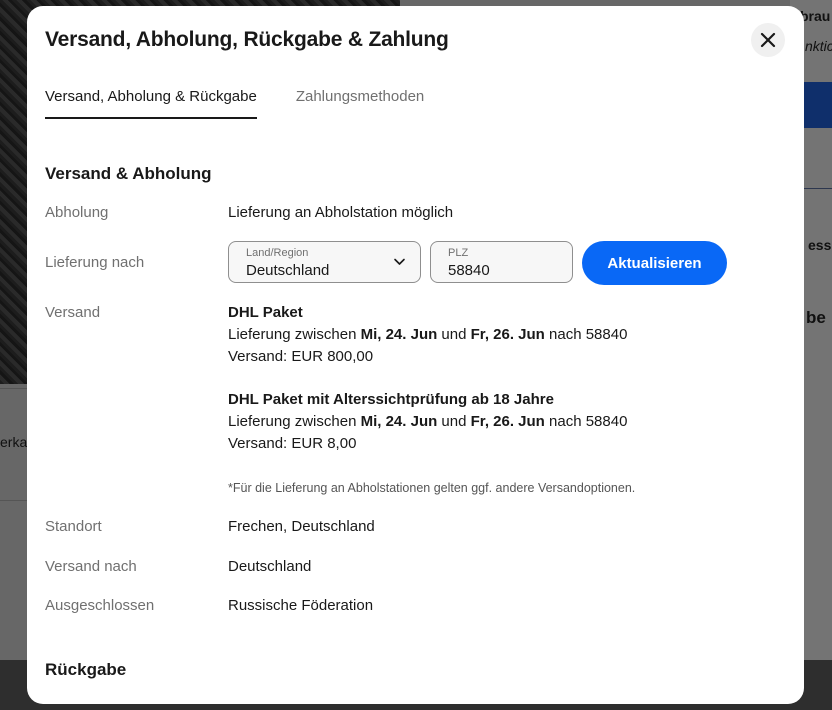  What do you see at coordinates (277, 253) in the screenshot?
I see `country-select-label: Land/Region` at bounding box center [277, 253].